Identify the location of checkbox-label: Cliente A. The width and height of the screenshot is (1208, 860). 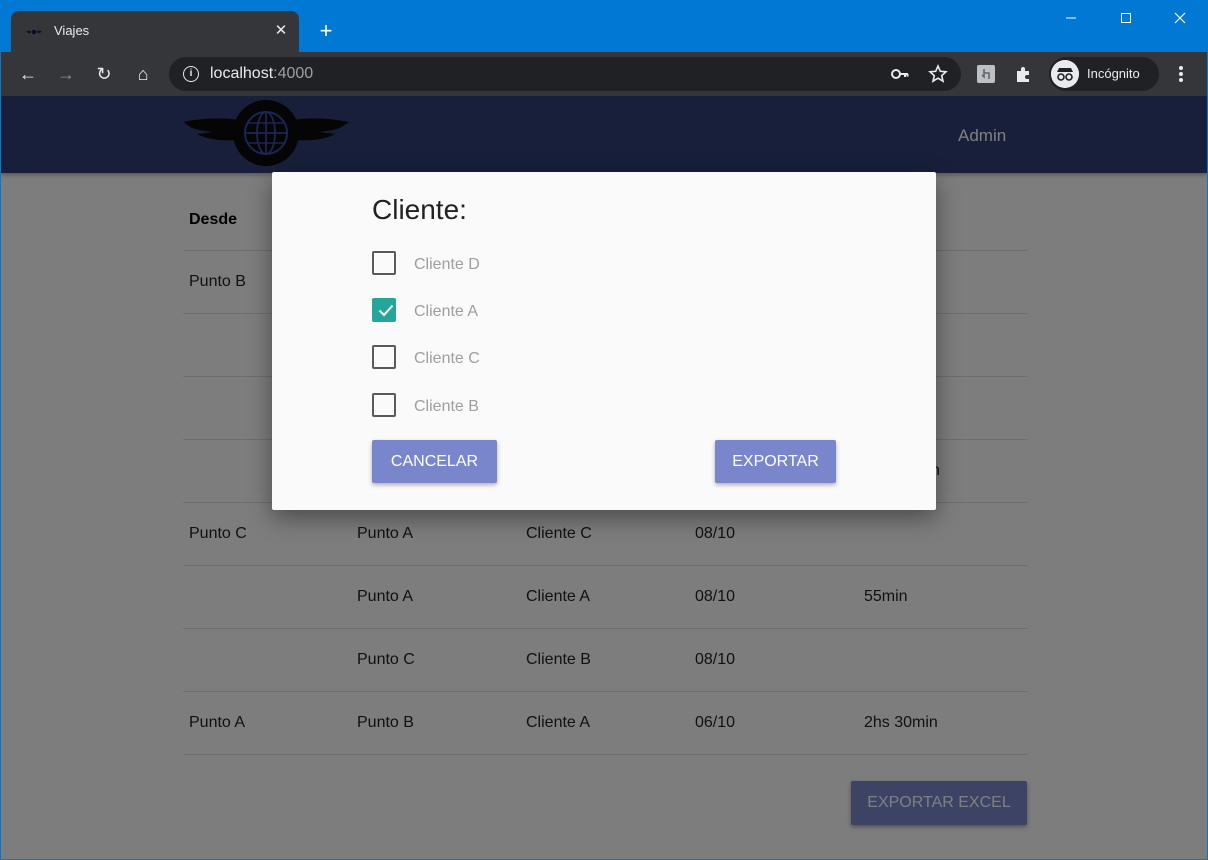
(446, 312).